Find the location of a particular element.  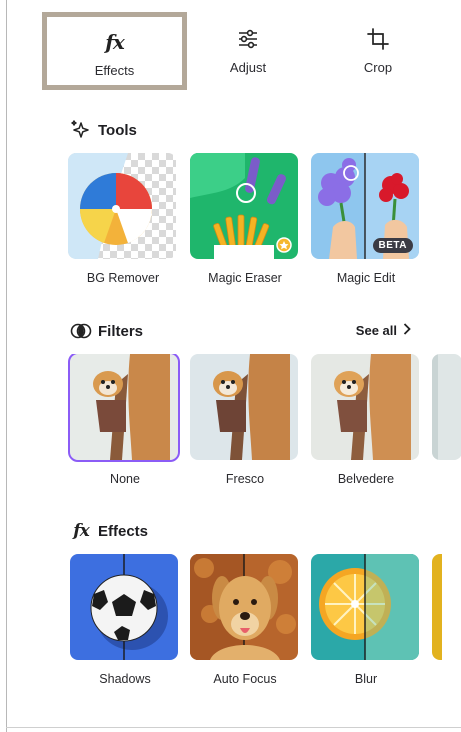

filter-partial-thumbnail is located at coordinates (446, 407).